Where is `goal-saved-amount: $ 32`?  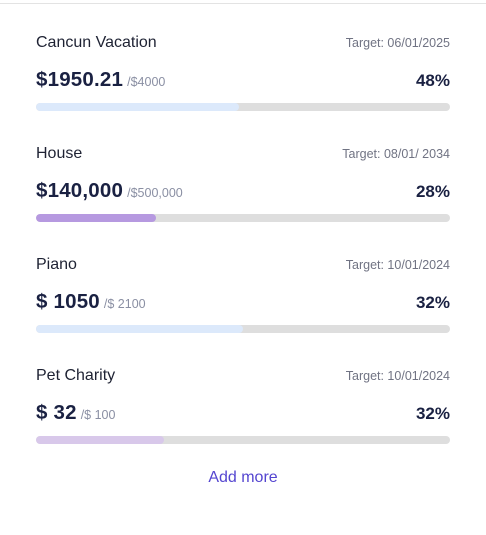 goal-saved-amount: $ 32 is located at coordinates (56, 412).